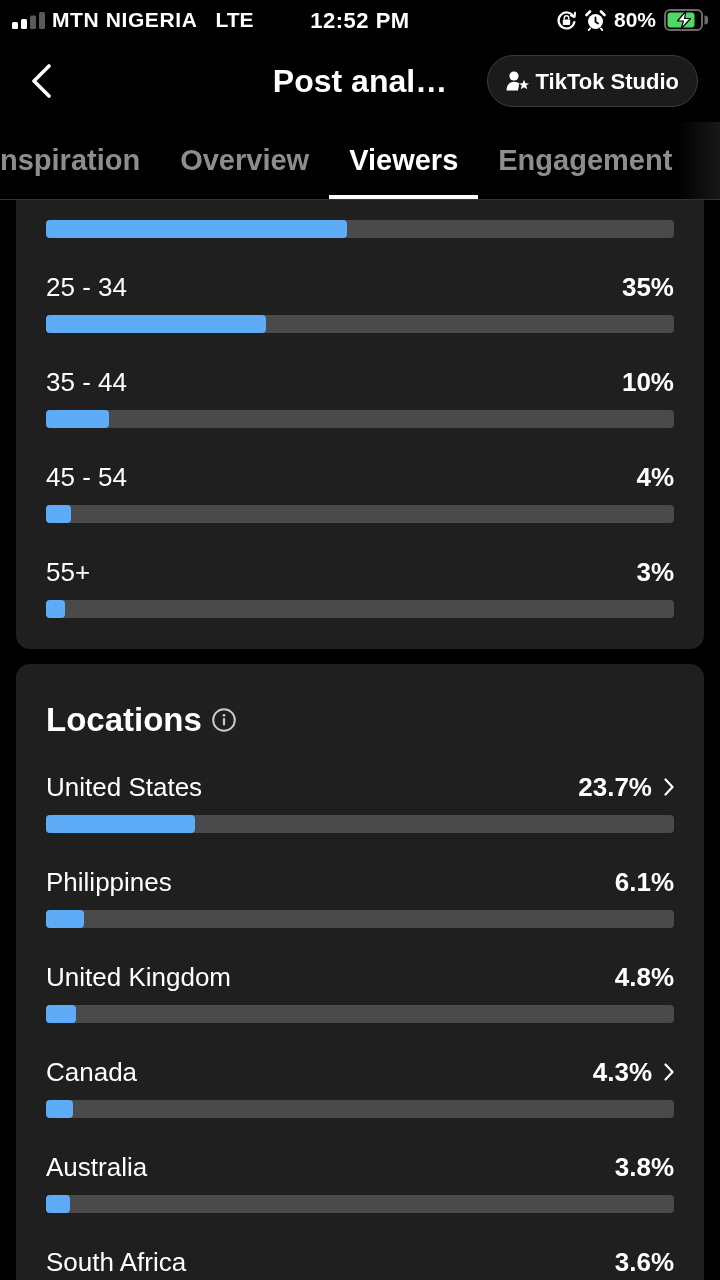 The height and width of the screenshot is (1280, 720). Describe the element at coordinates (116, 1262) in the screenshot. I see `location-label: South Africa` at that location.